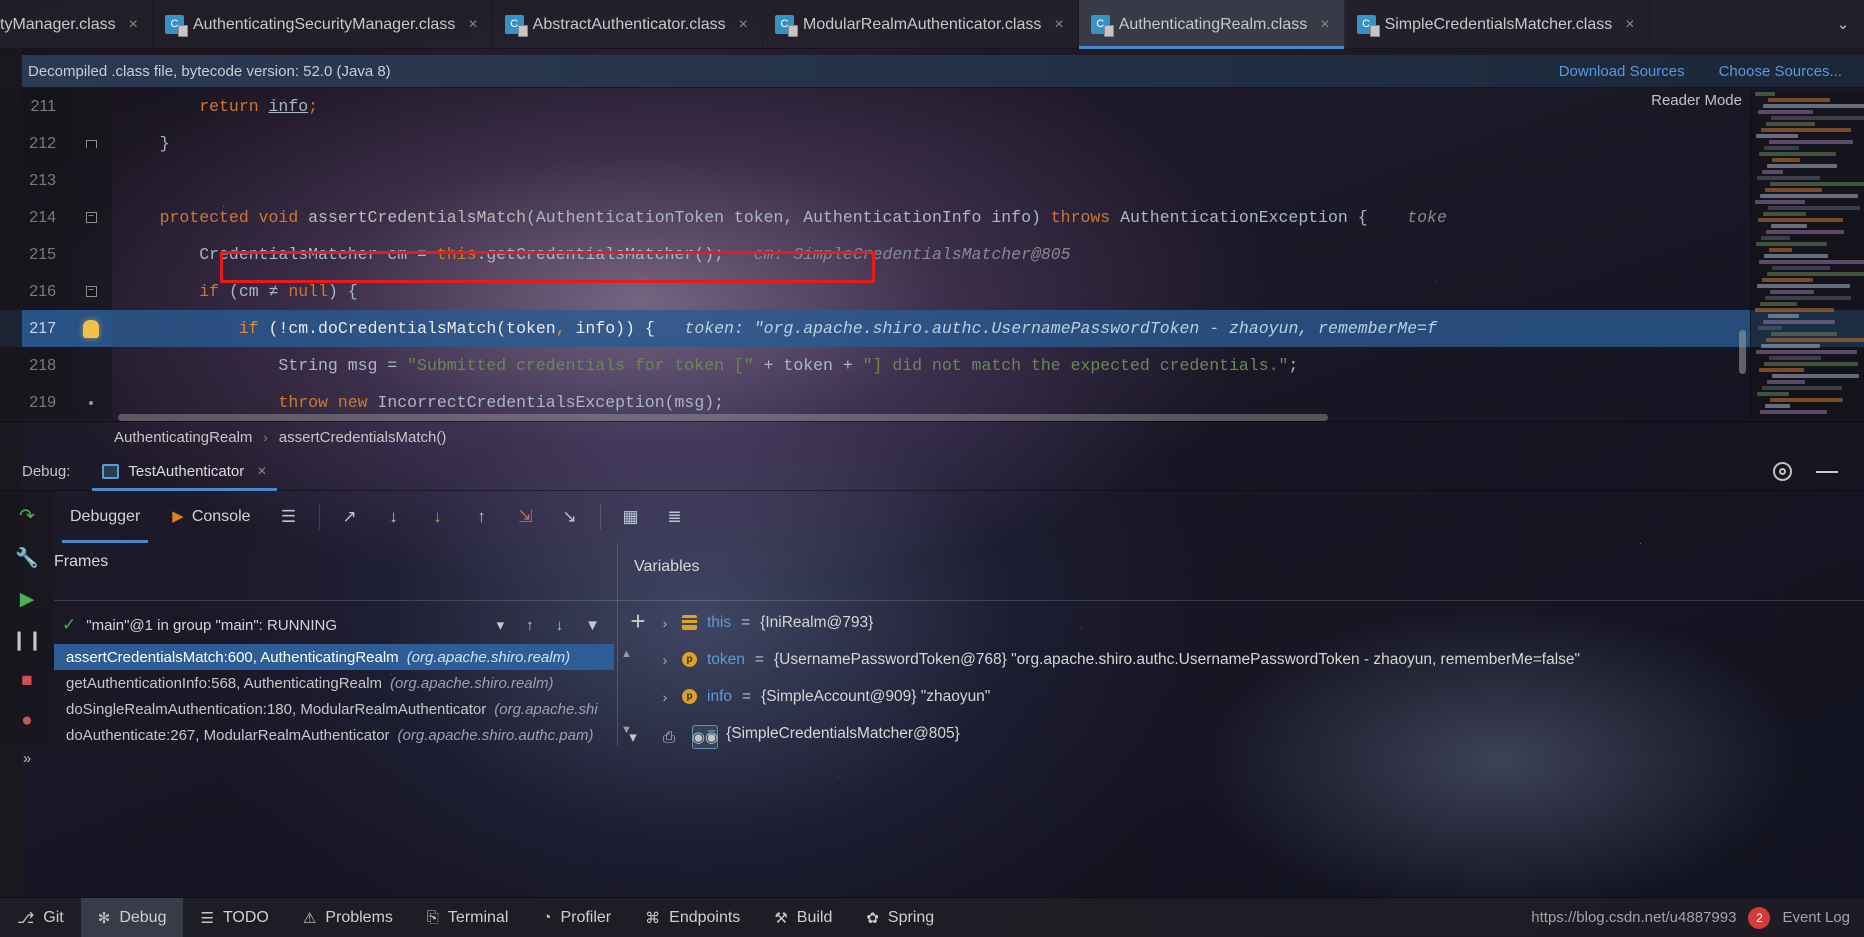 This screenshot has height=937, width=1864. I want to click on step-out-icon: ↑, so click(482, 517).